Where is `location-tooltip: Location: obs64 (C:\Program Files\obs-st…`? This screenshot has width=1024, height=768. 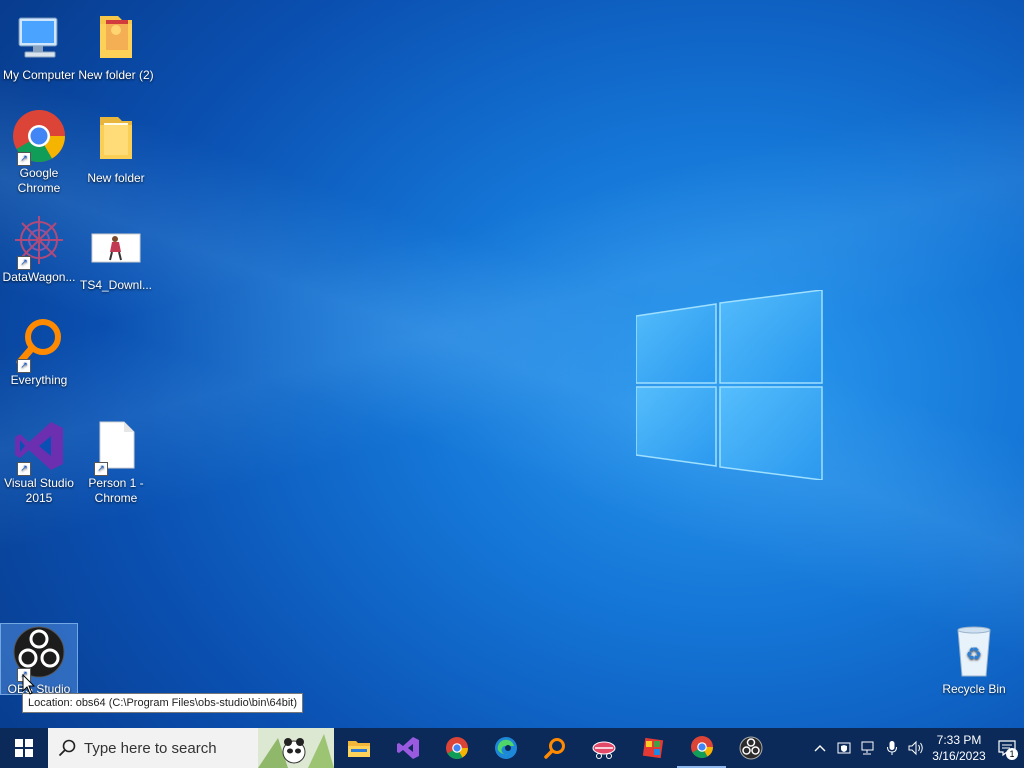
location-tooltip: Location: obs64 (C:\Program Files\obs-st… is located at coordinates (163, 703).